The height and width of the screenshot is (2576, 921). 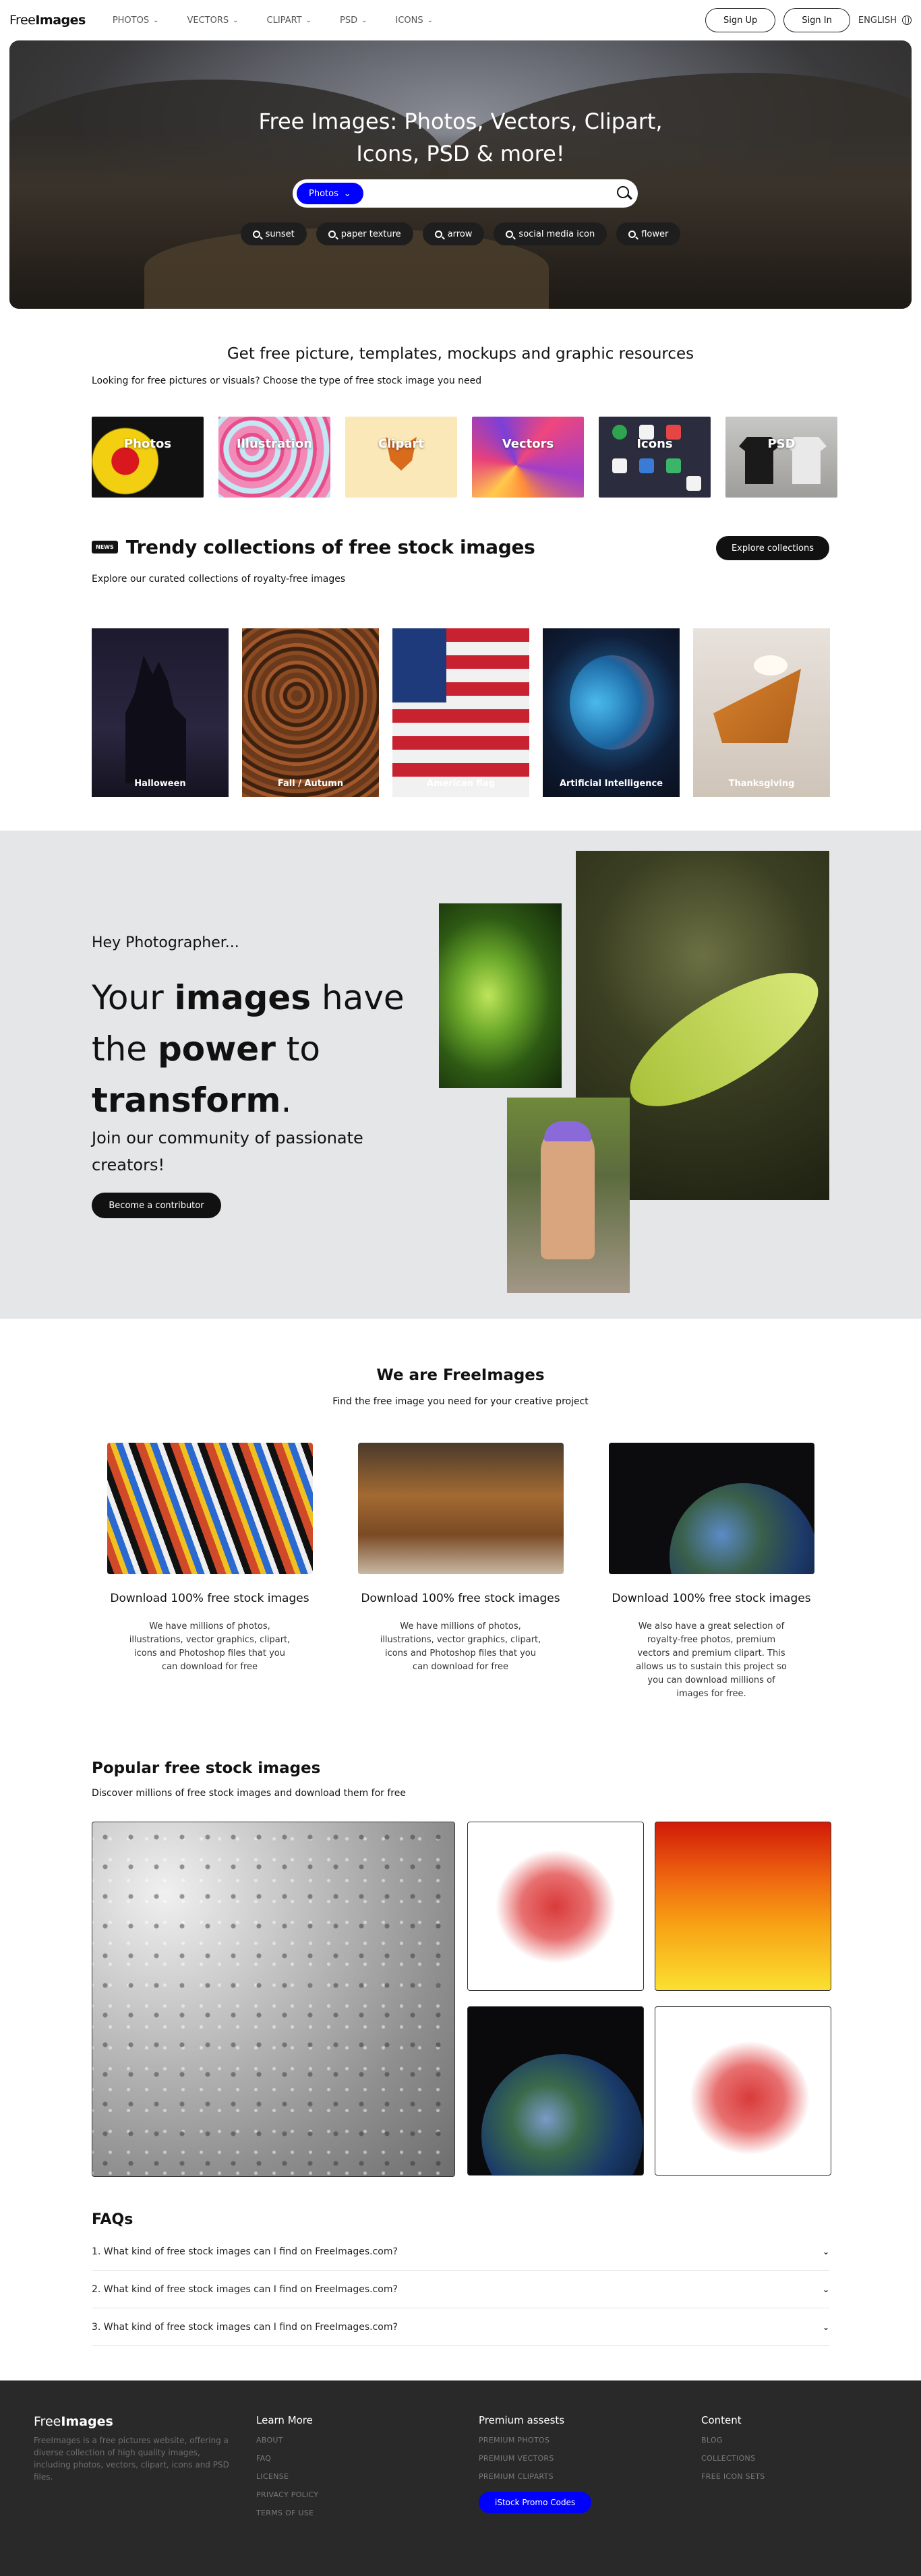 I want to click on footer-link-privacy: PRIVACY POLICY, so click(x=287, y=2494).